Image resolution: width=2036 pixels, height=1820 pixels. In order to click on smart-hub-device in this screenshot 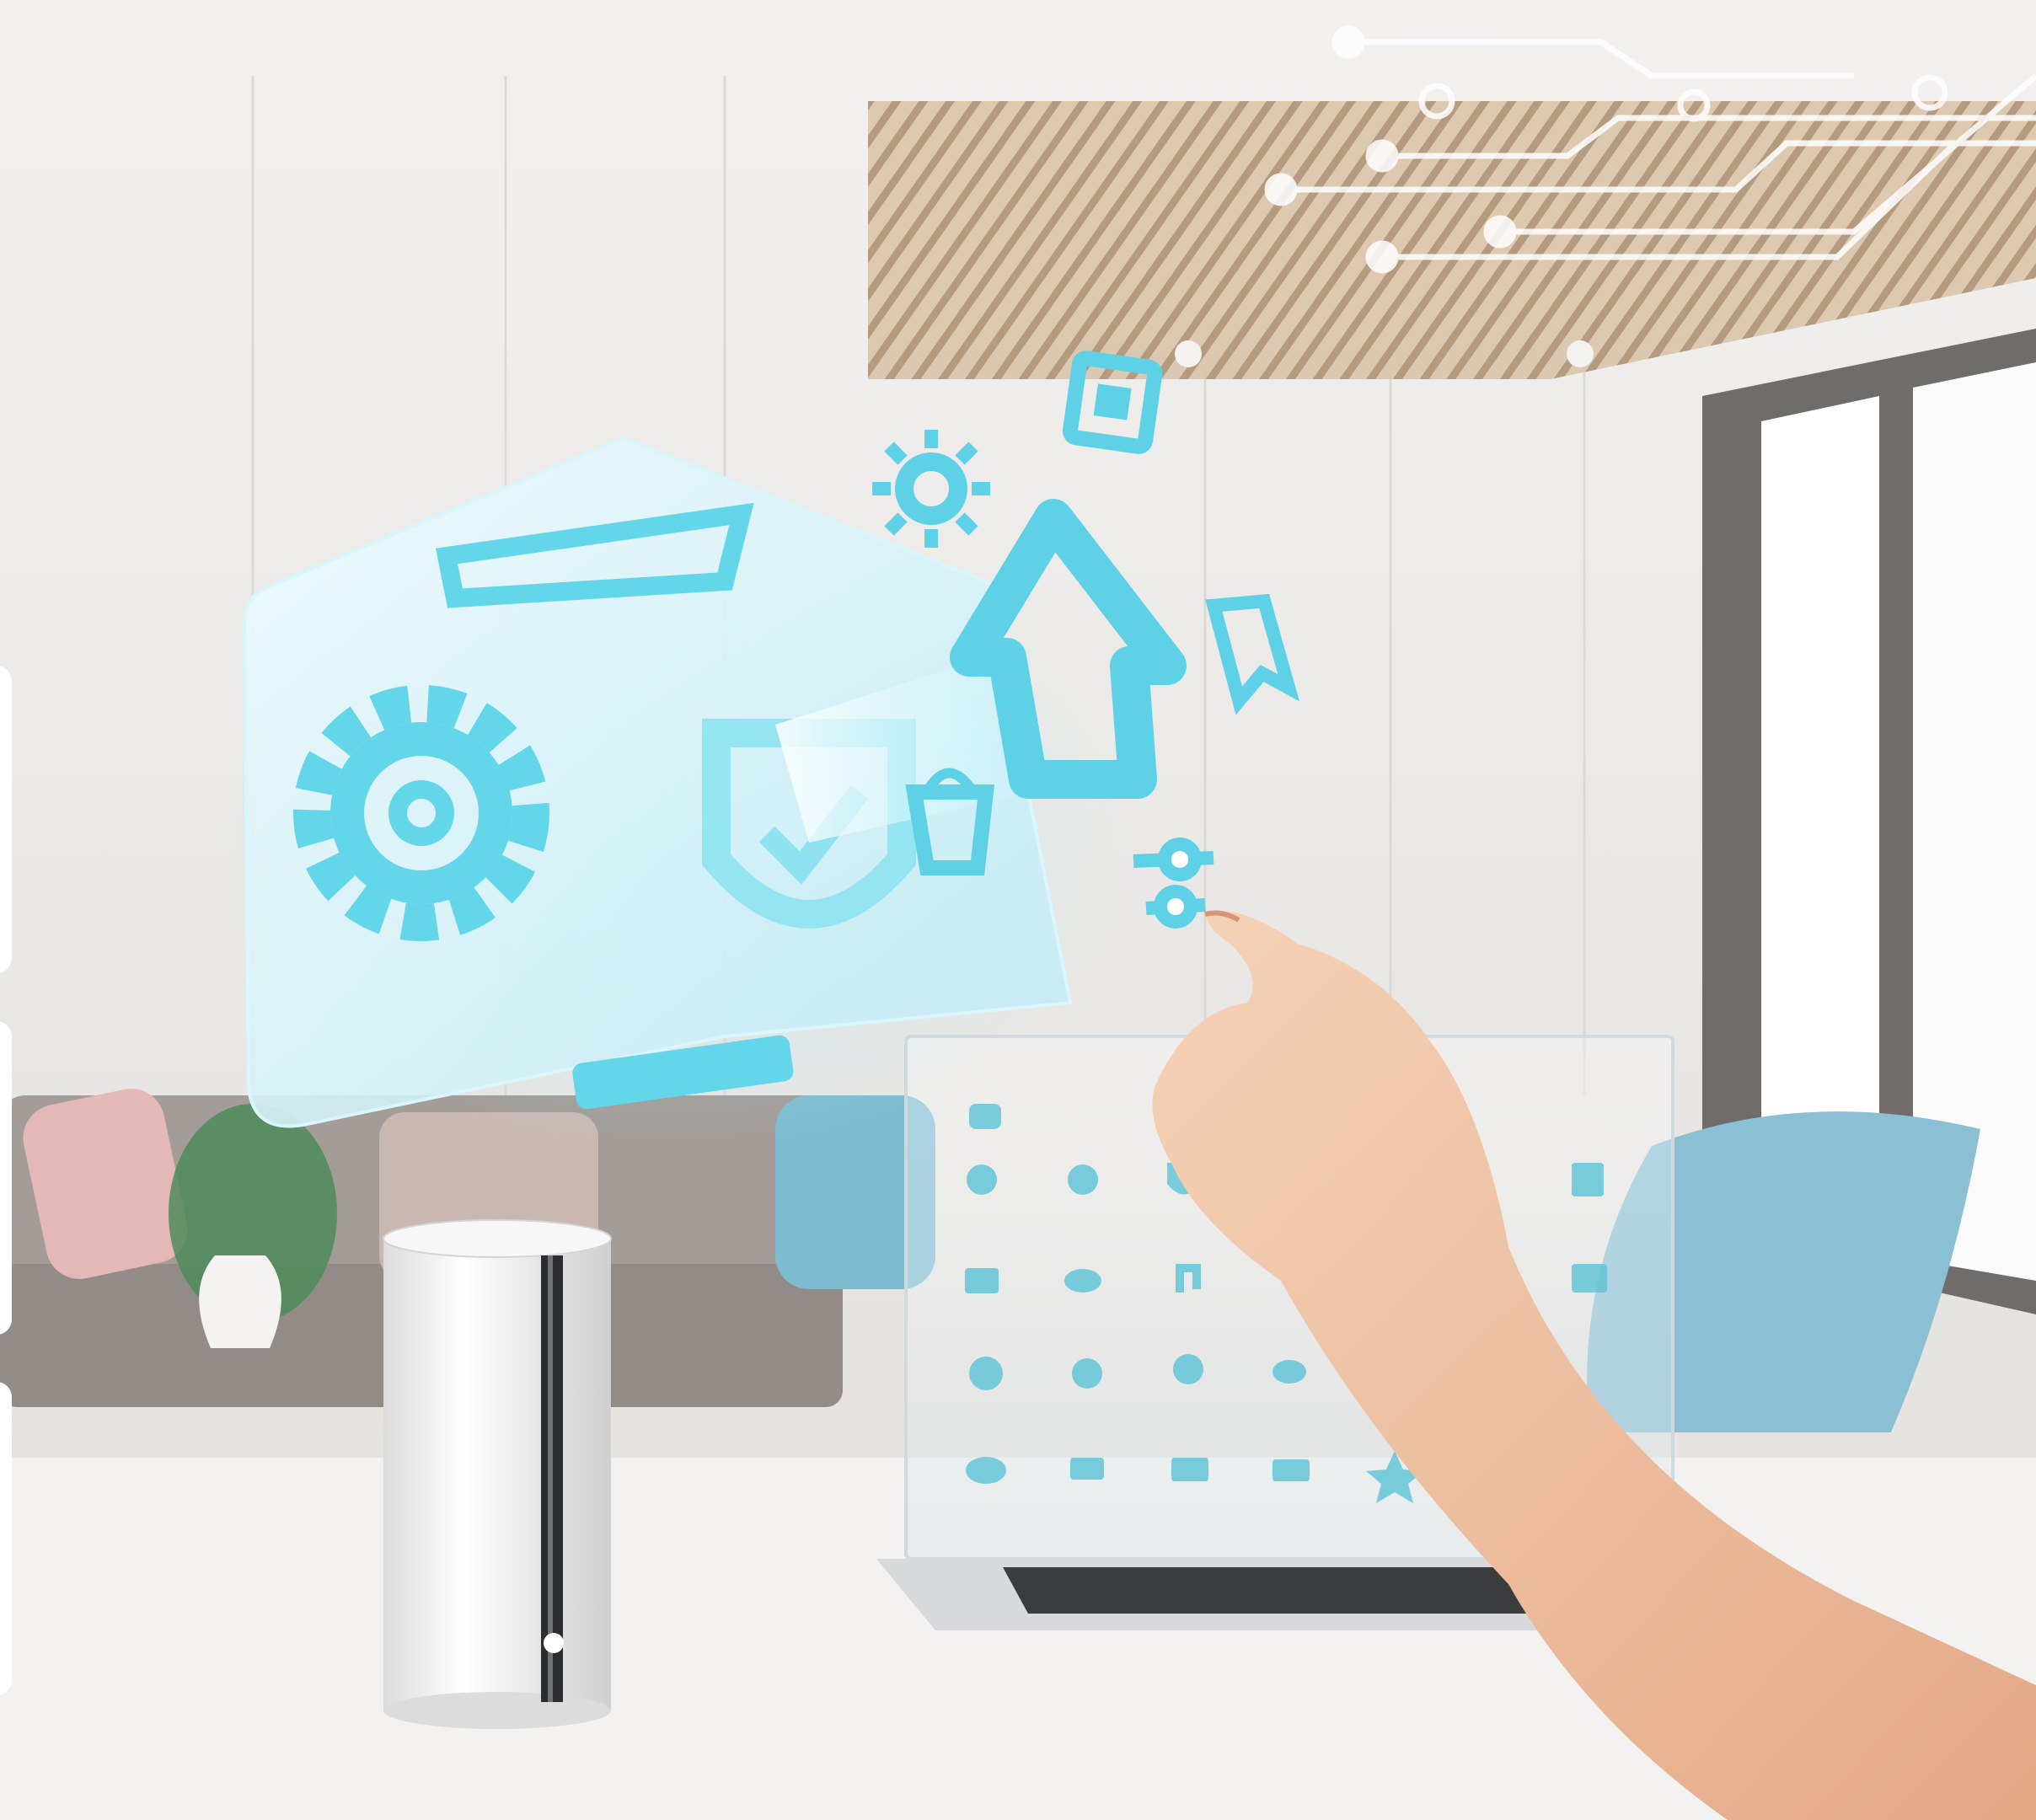, I will do `click(497, 1474)`.